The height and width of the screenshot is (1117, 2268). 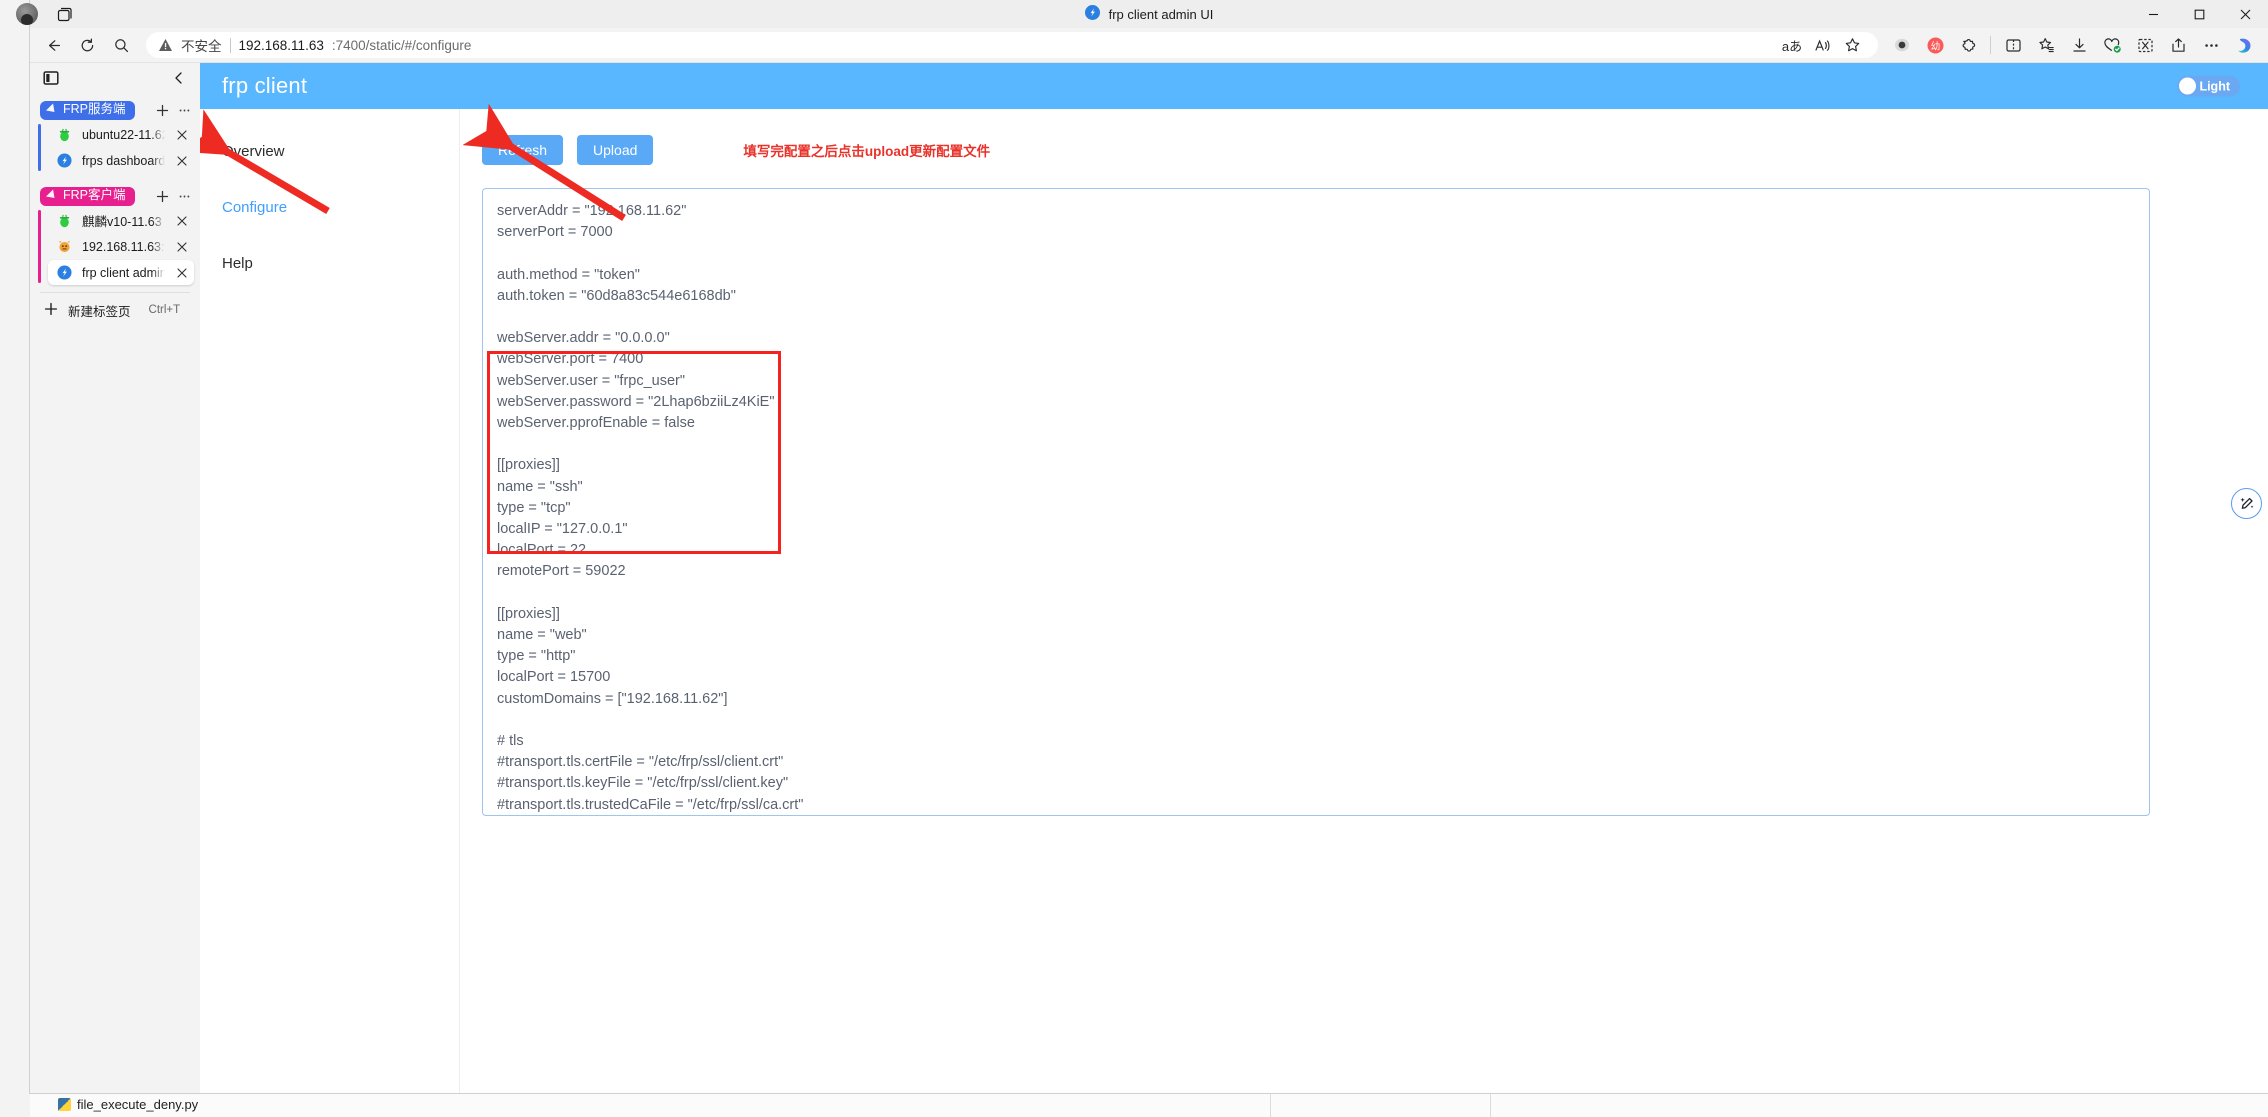 I want to click on tab-group-chip: FRP服务端, so click(x=87, y=110).